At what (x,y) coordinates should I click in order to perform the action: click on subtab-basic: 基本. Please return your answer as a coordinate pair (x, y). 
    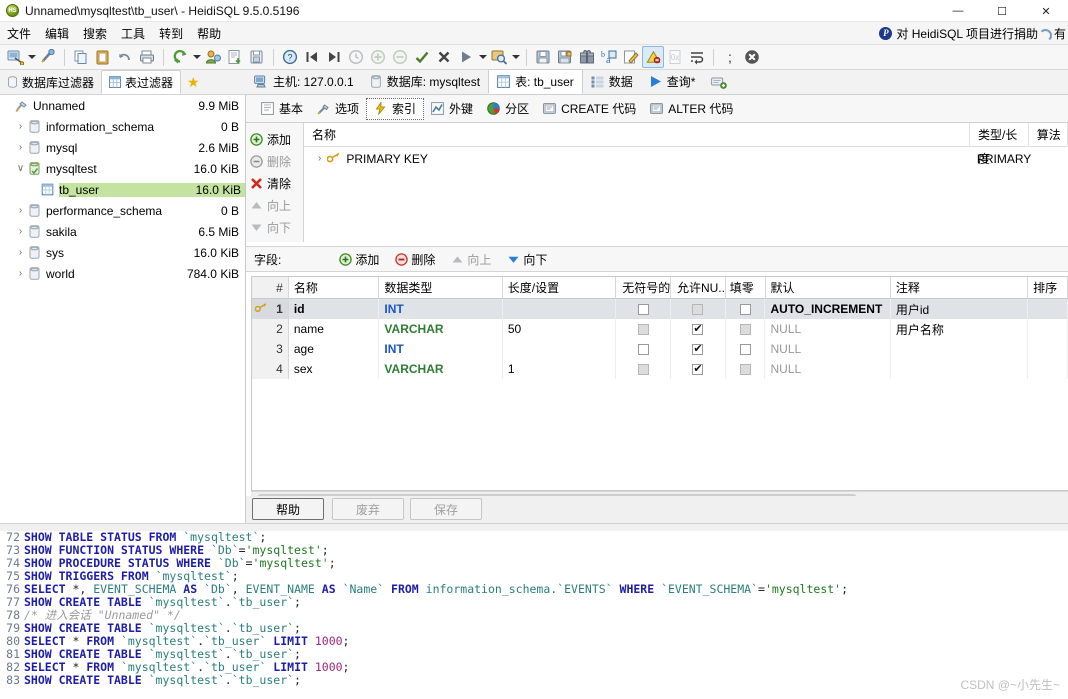
    Looking at the image, I should click on (282, 109).